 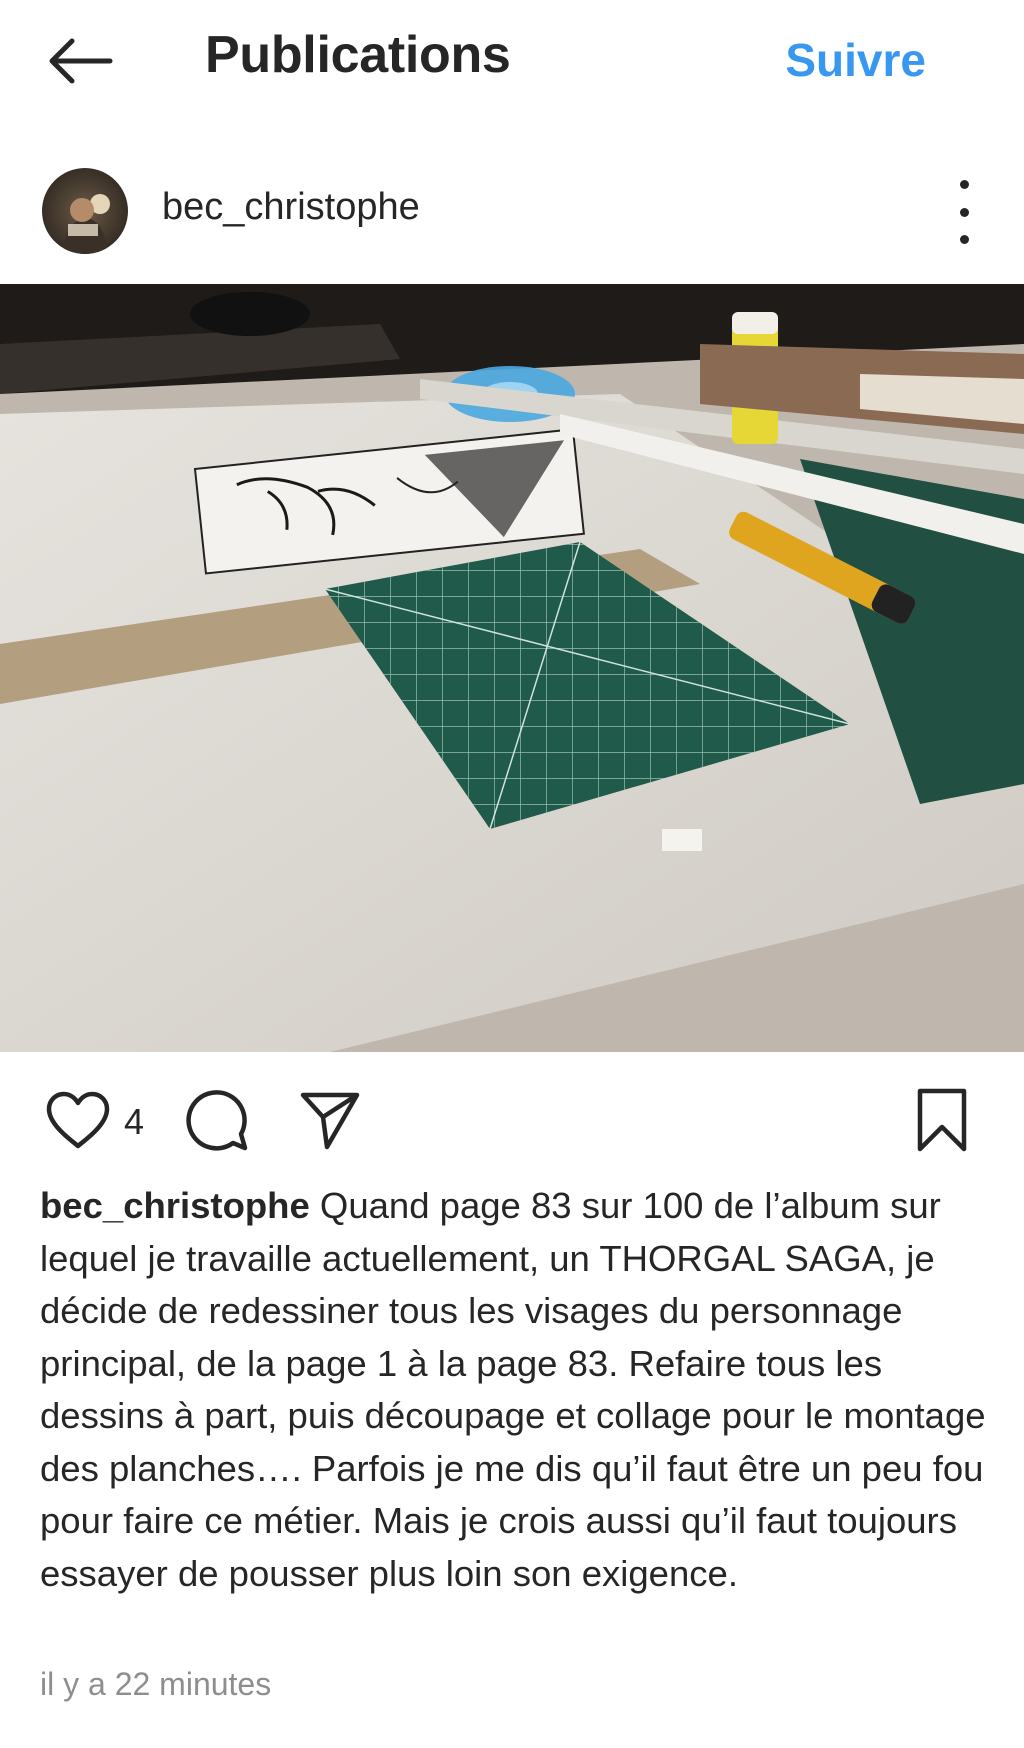 I want to click on page-title: Publications, so click(x=358, y=55).